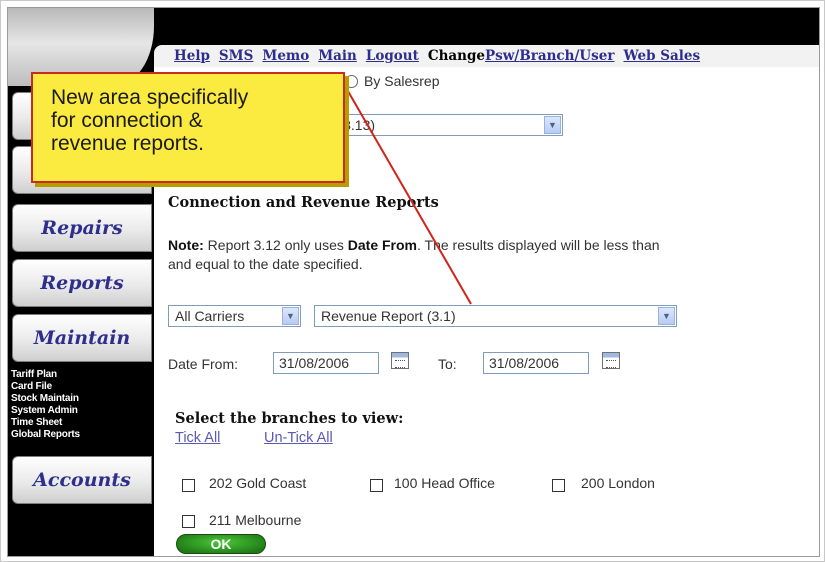  Describe the element at coordinates (203, 364) in the screenshot. I see `date-from-label: Date From:` at that location.